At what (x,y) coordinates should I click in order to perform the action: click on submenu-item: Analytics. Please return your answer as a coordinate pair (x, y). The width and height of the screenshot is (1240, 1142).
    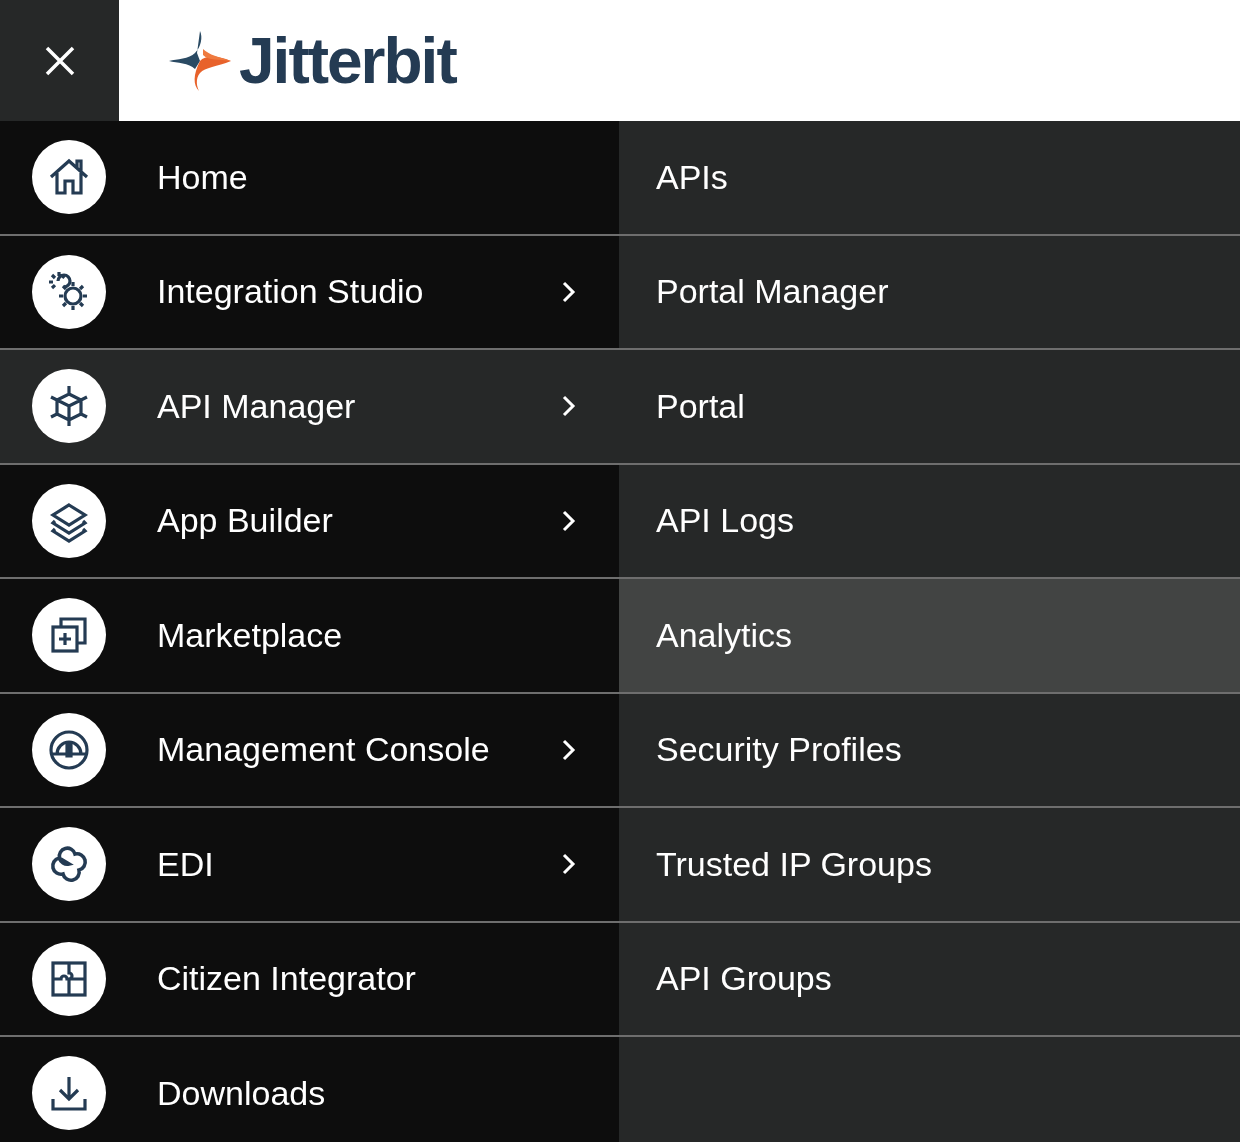
    Looking at the image, I should click on (929, 636).